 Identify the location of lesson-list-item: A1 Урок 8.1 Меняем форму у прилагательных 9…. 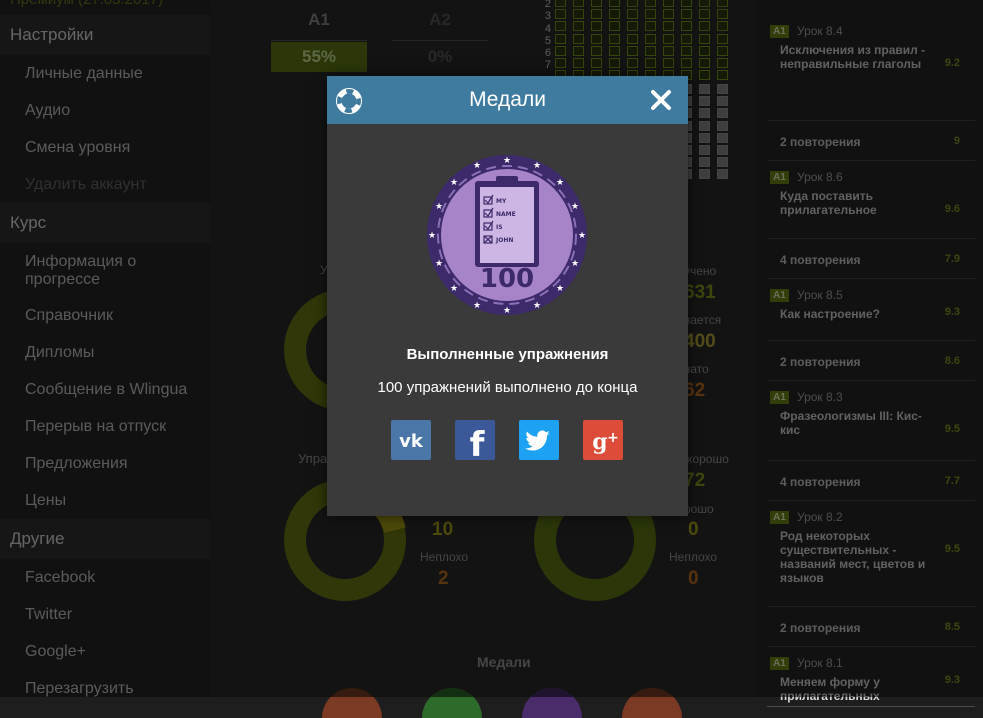
(871, 676).